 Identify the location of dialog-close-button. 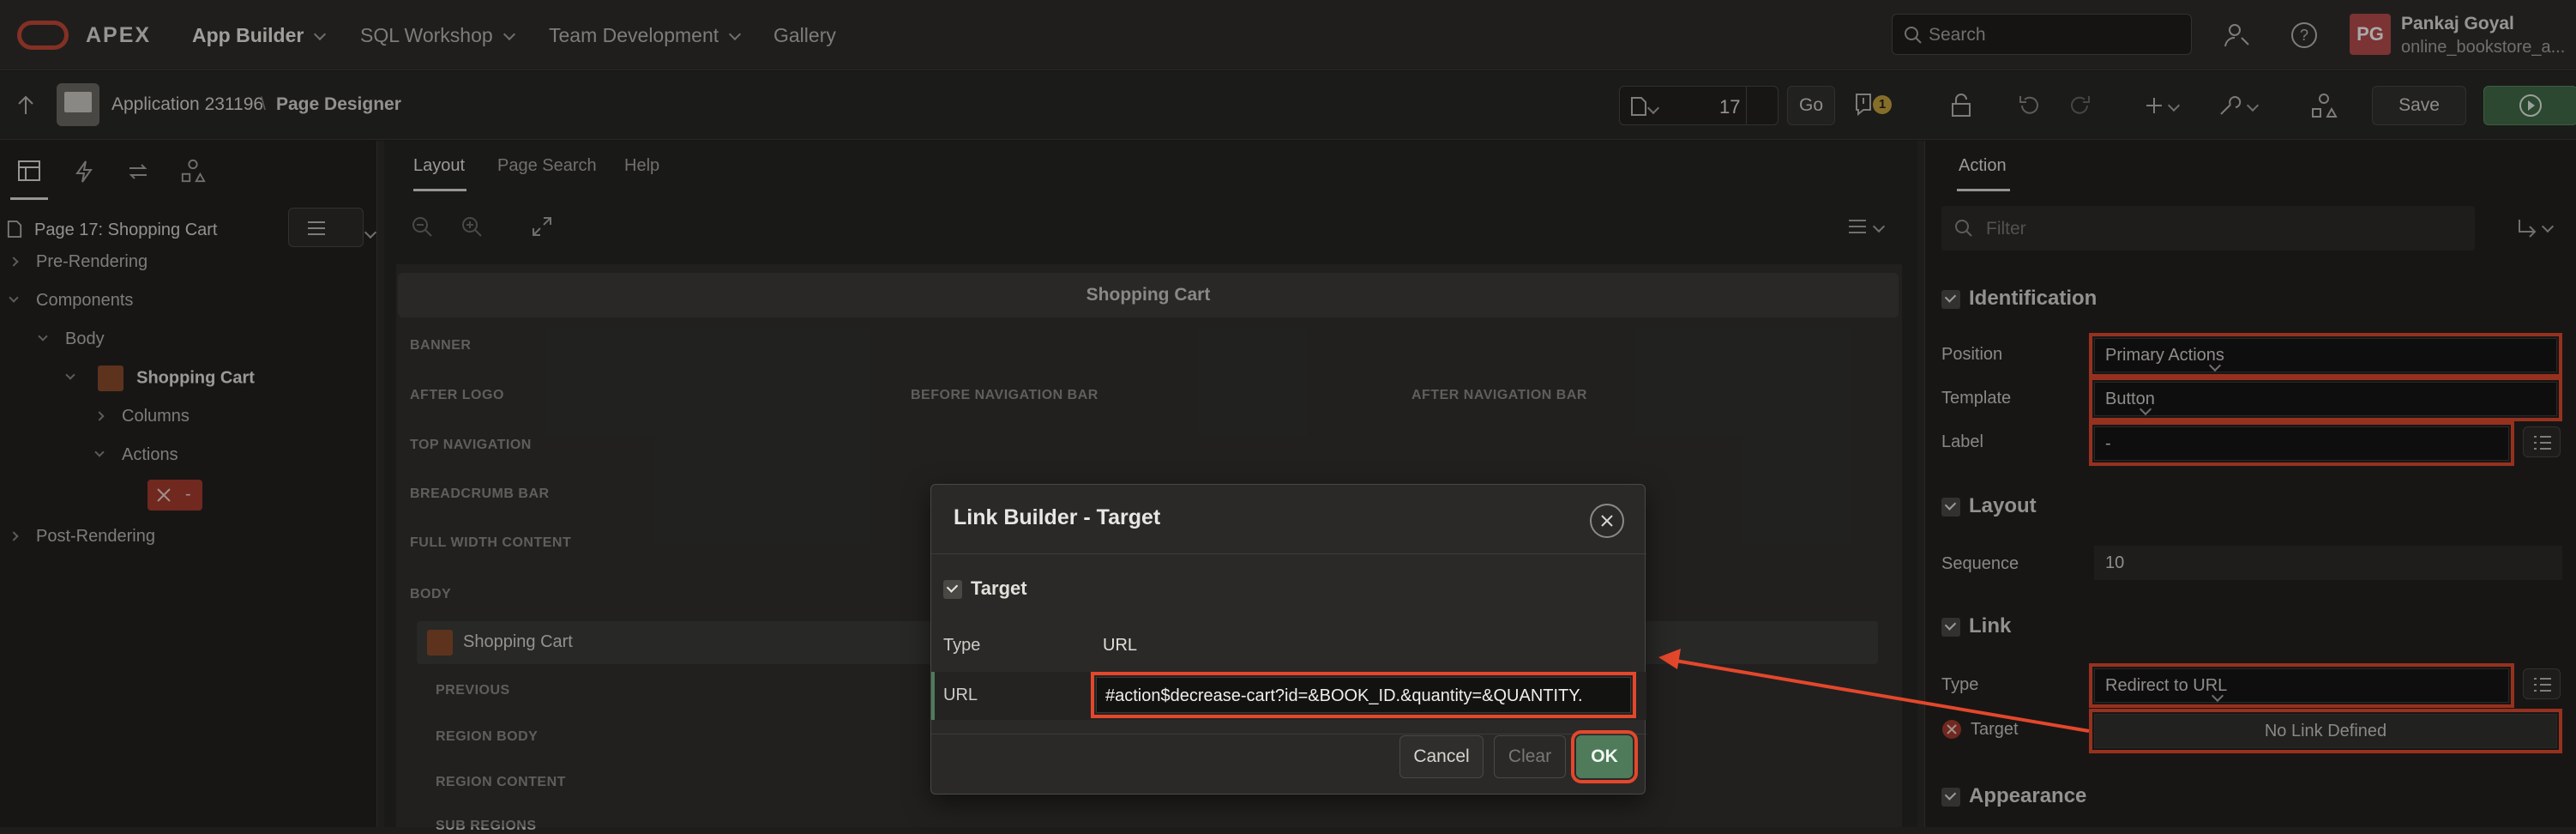
(1607, 521).